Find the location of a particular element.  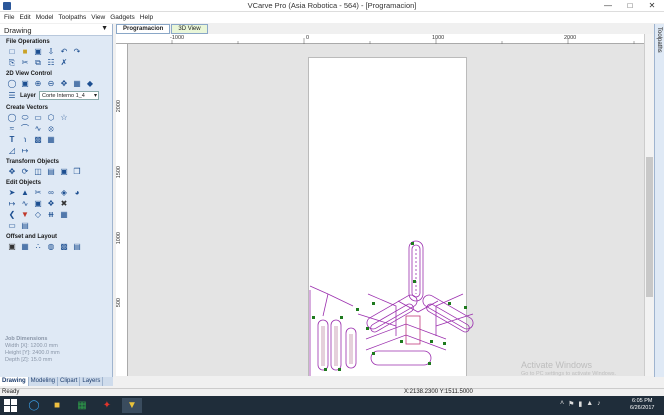

image-trace-icon: ▦ is located at coordinates (51, 139).